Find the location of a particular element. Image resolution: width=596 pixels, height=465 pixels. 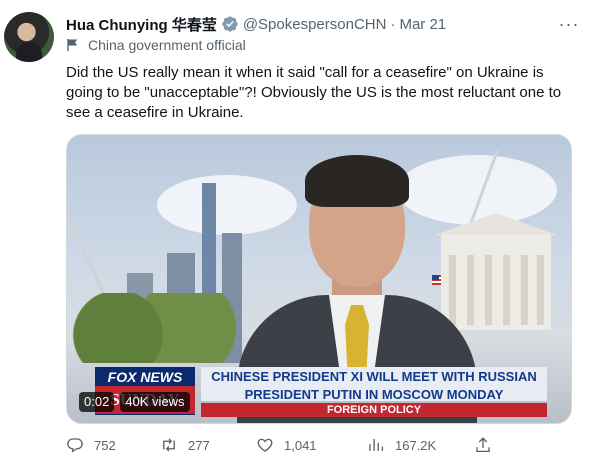

reply-button: 752 is located at coordinates (91, 445).